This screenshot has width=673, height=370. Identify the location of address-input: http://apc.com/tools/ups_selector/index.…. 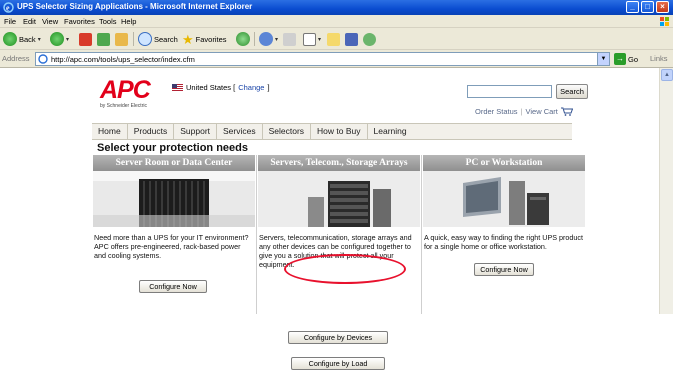
(322, 59).